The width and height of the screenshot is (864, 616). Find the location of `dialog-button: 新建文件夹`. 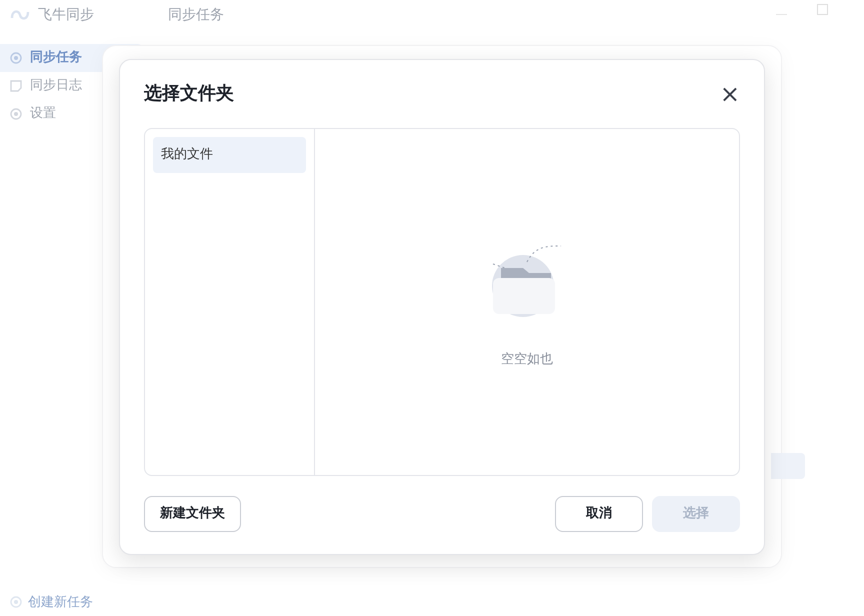

dialog-button: 新建文件夹 is located at coordinates (192, 514).